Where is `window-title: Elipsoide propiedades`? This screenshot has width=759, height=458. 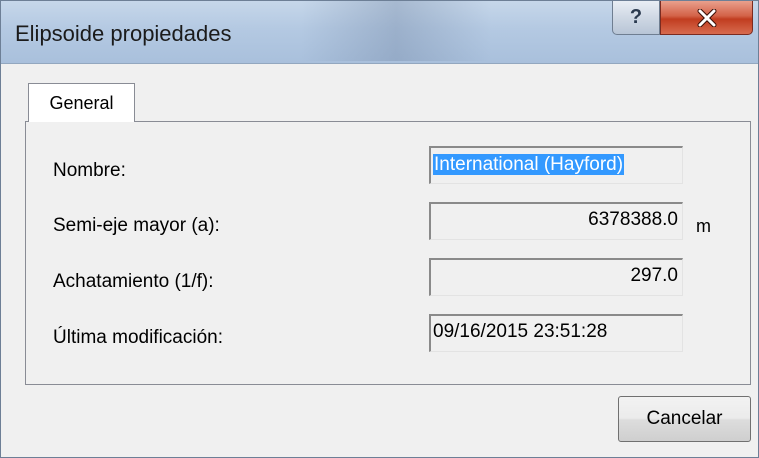
window-title: Elipsoide propiedades is located at coordinates (123, 33).